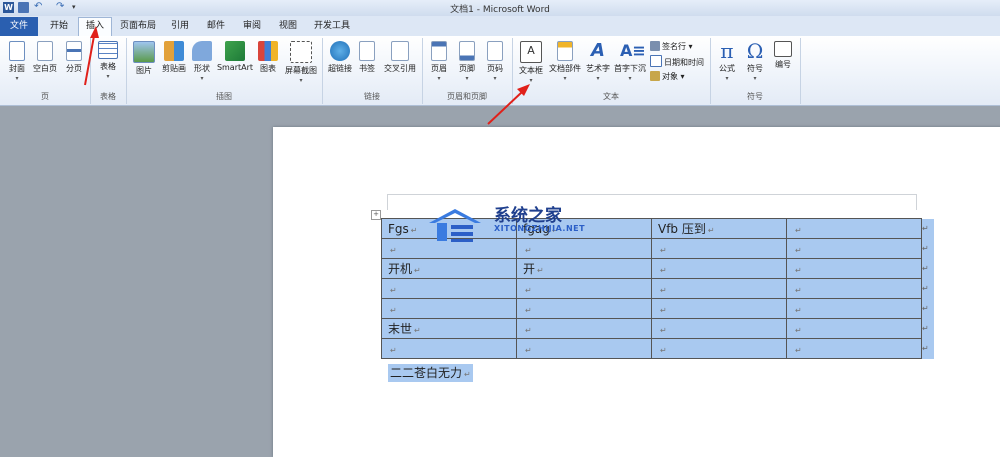  What do you see at coordinates (252, 27) in the screenshot?
I see `tab-review: 审阅` at bounding box center [252, 27].